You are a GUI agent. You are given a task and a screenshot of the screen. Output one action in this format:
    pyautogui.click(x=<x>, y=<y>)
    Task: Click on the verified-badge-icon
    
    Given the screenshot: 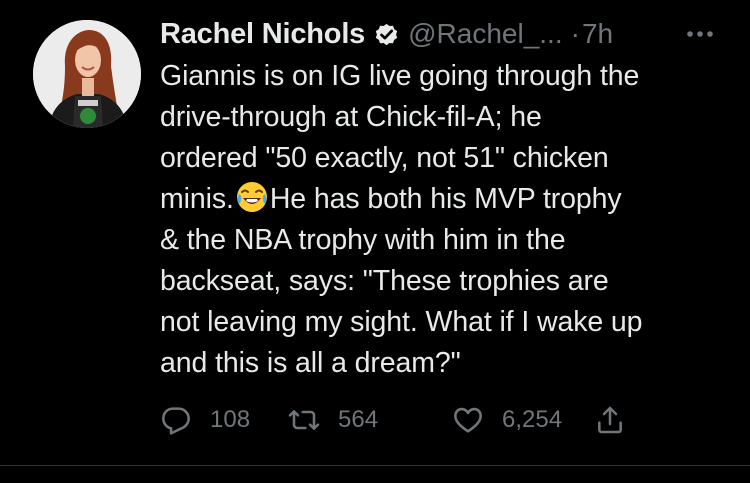 What is the action you would take?
    pyautogui.click(x=386, y=34)
    